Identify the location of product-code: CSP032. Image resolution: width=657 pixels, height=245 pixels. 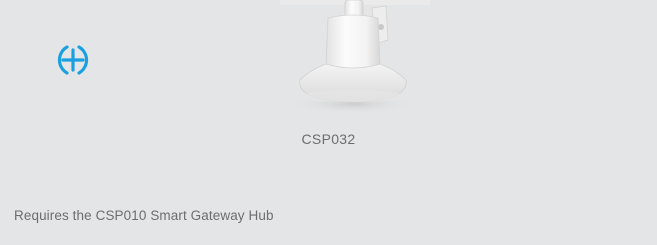
(328, 139).